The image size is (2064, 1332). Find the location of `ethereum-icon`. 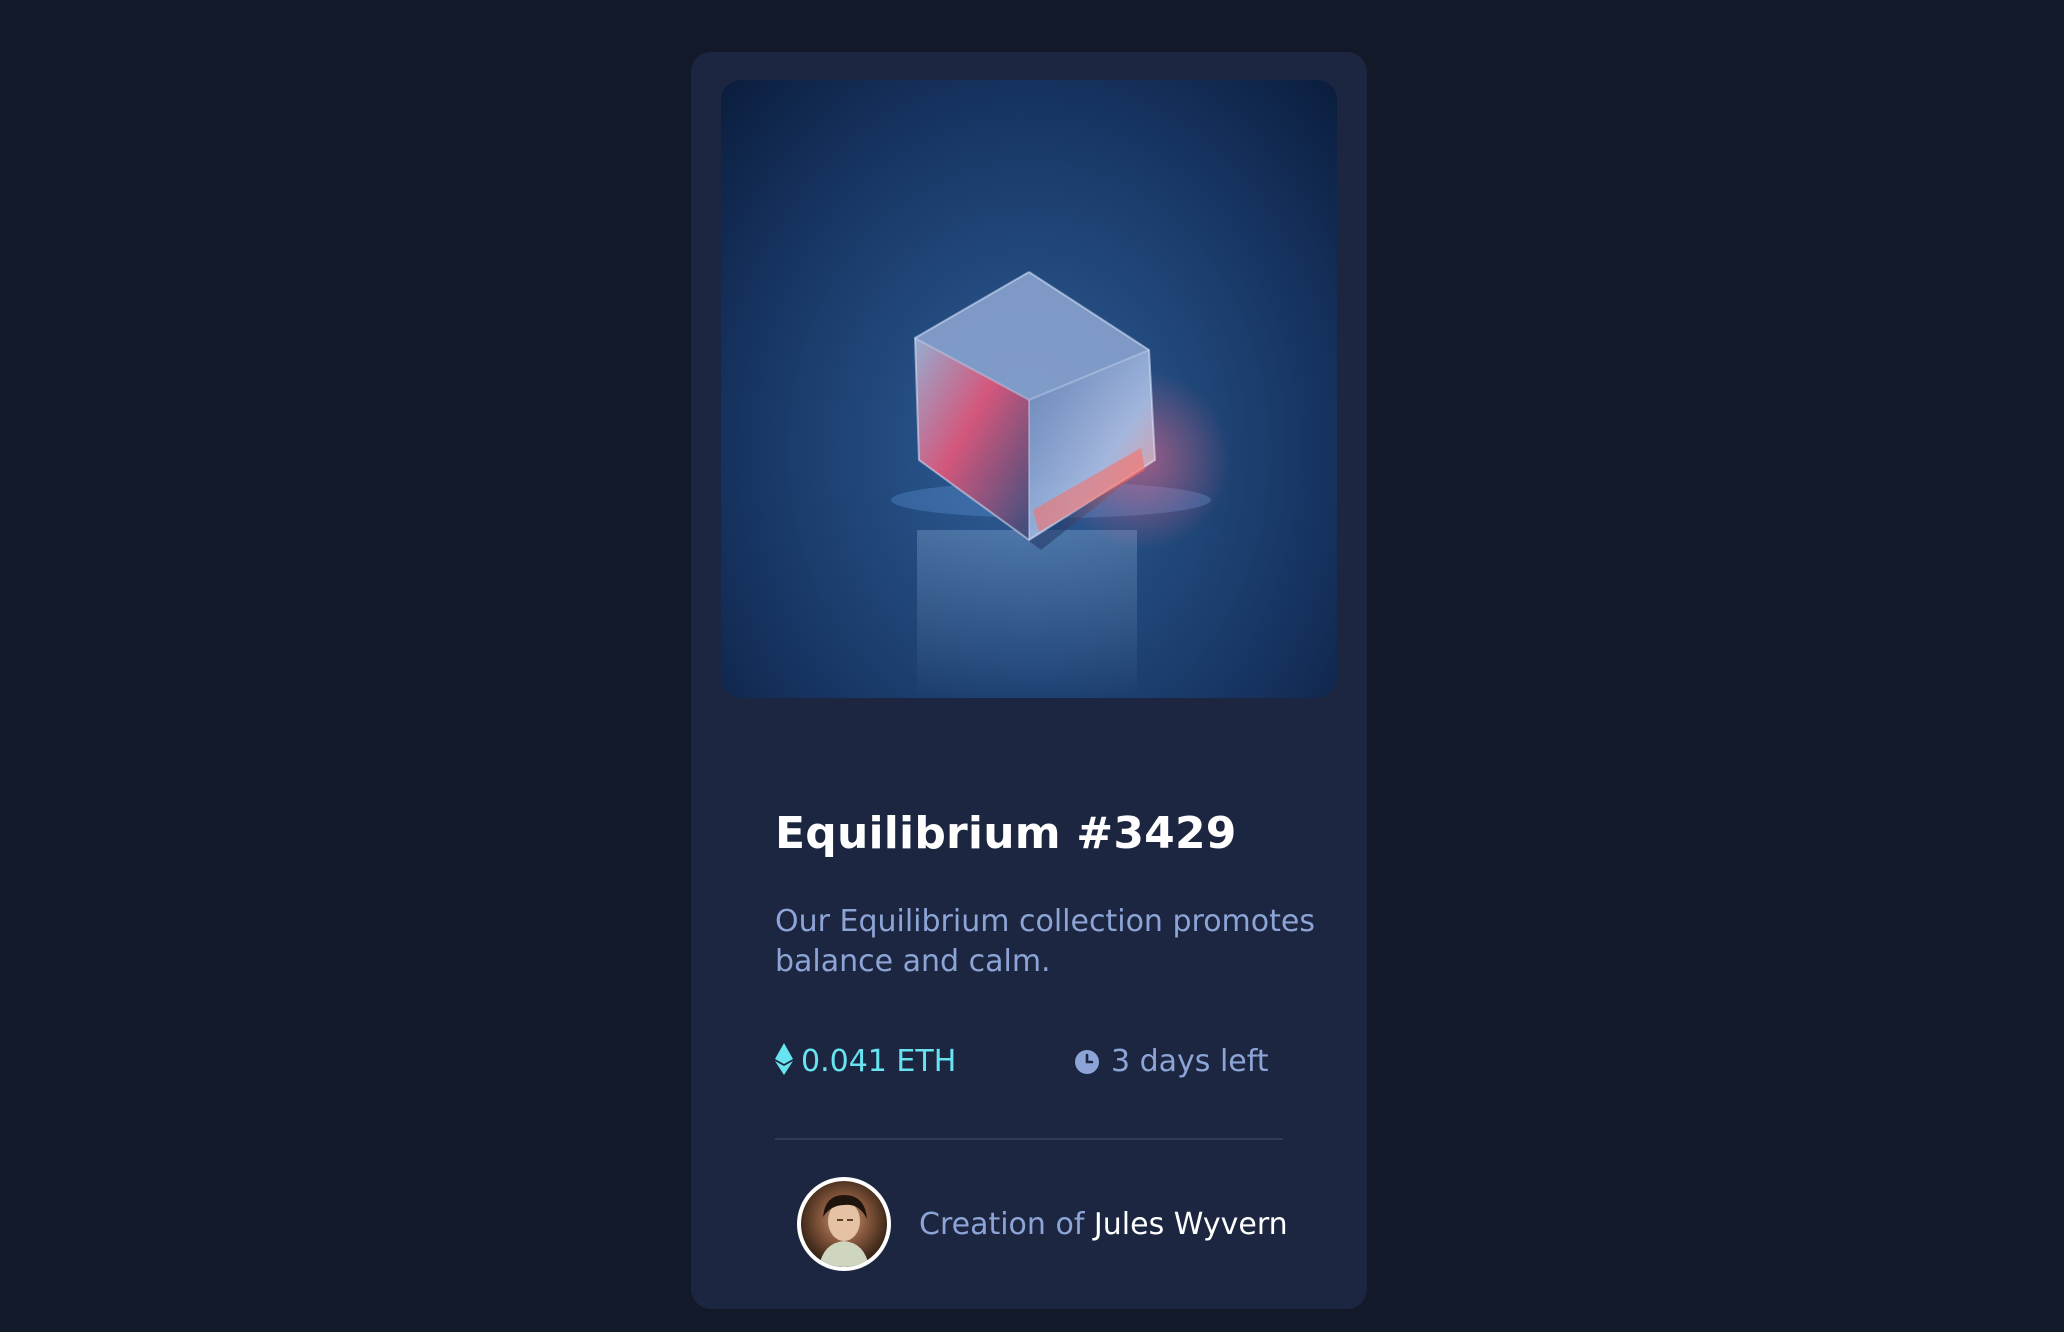

ethereum-icon is located at coordinates (784, 1058).